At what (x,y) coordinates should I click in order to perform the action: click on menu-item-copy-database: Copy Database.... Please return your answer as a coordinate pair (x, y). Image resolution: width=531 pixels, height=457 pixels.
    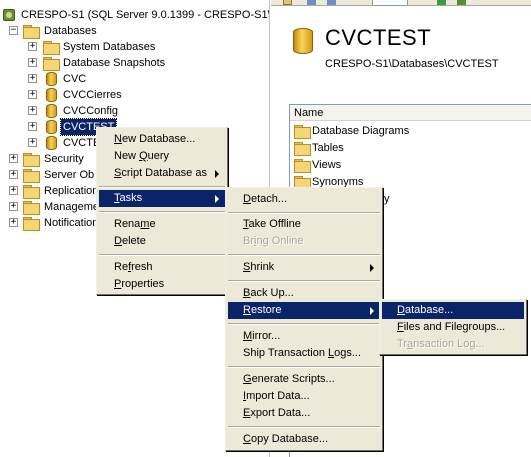
    Looking at the image, I should click on (304, 439).